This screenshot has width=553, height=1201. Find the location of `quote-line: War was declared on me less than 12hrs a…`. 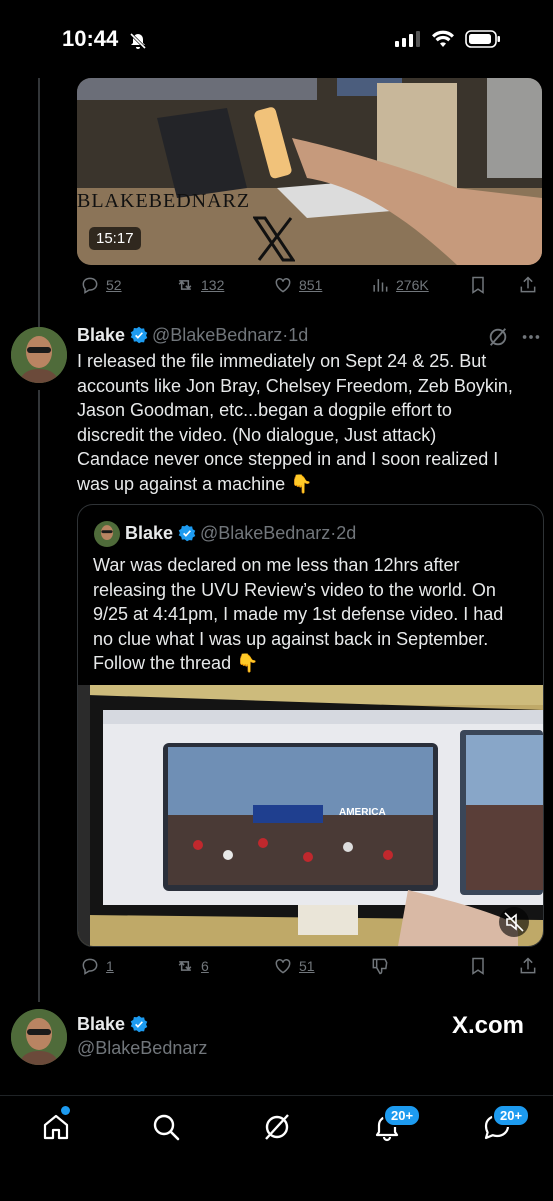

quote-line: War was declared on me less than 12hrs a… is located at coordinates (276, 565).